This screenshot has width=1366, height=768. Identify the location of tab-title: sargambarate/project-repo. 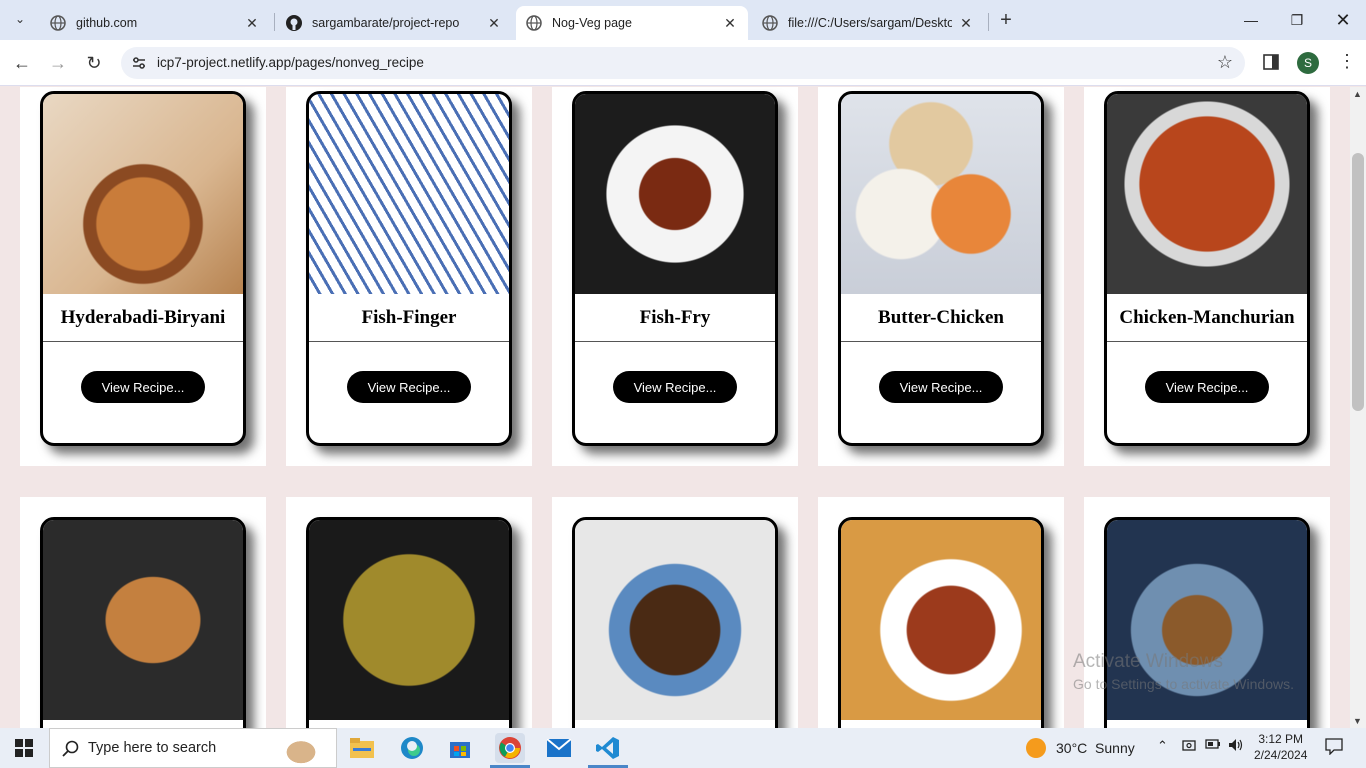
(386, 23).